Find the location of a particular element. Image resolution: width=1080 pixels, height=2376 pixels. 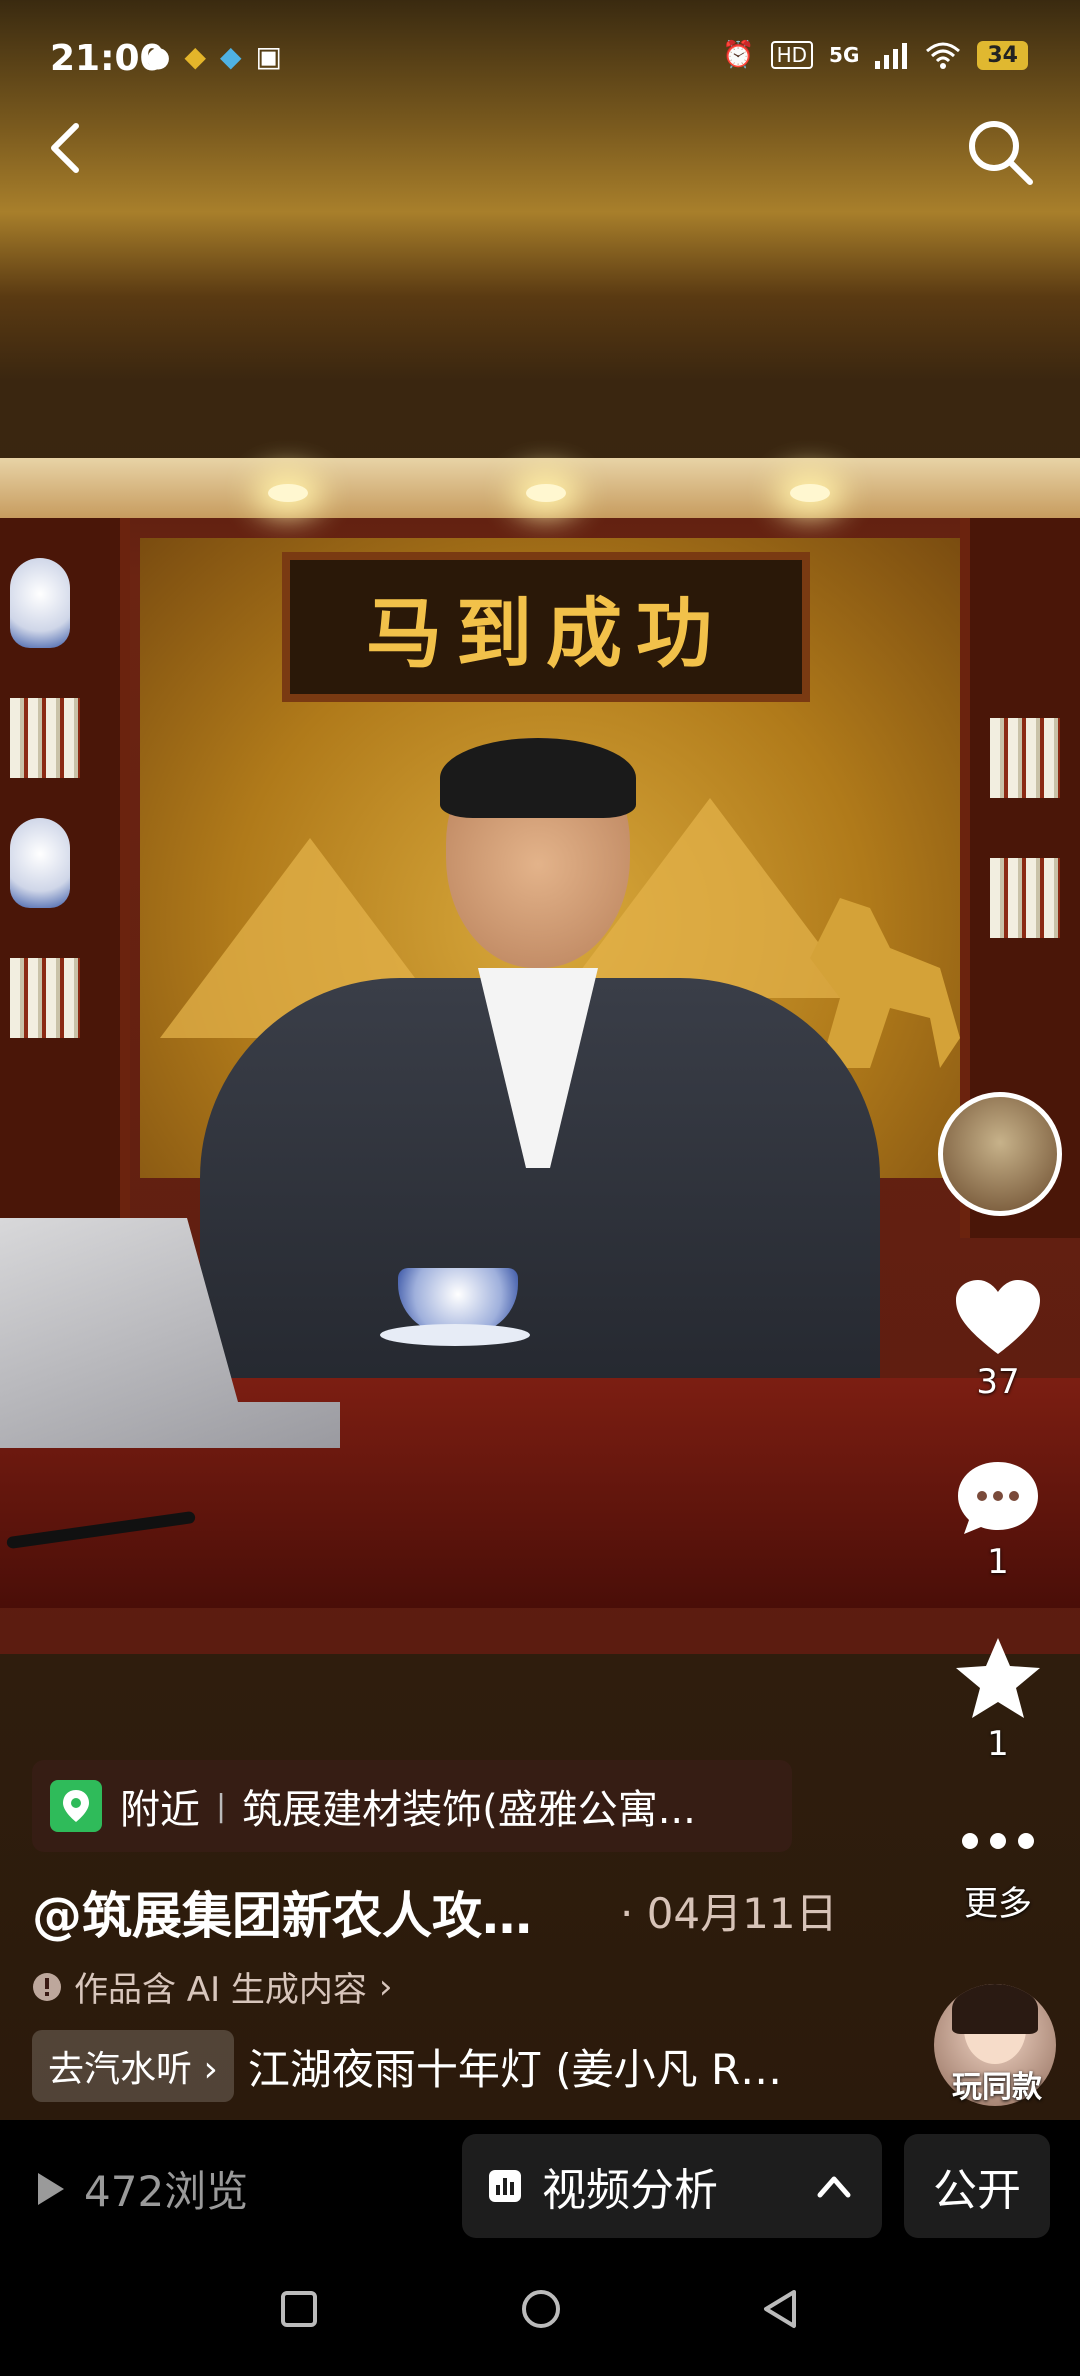

comment-count: 1 is located at coordinates (998, 1562).